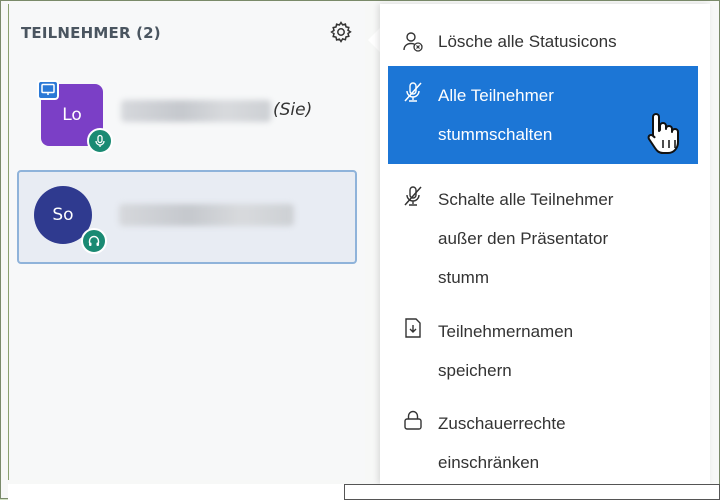 The height and width of the screenshot is (500, 720). Describe the element at coordinates (543, 437) in the screenshot. I see `menu-item-lock-viewers: Zuschauerrechte einschränken` at that location.